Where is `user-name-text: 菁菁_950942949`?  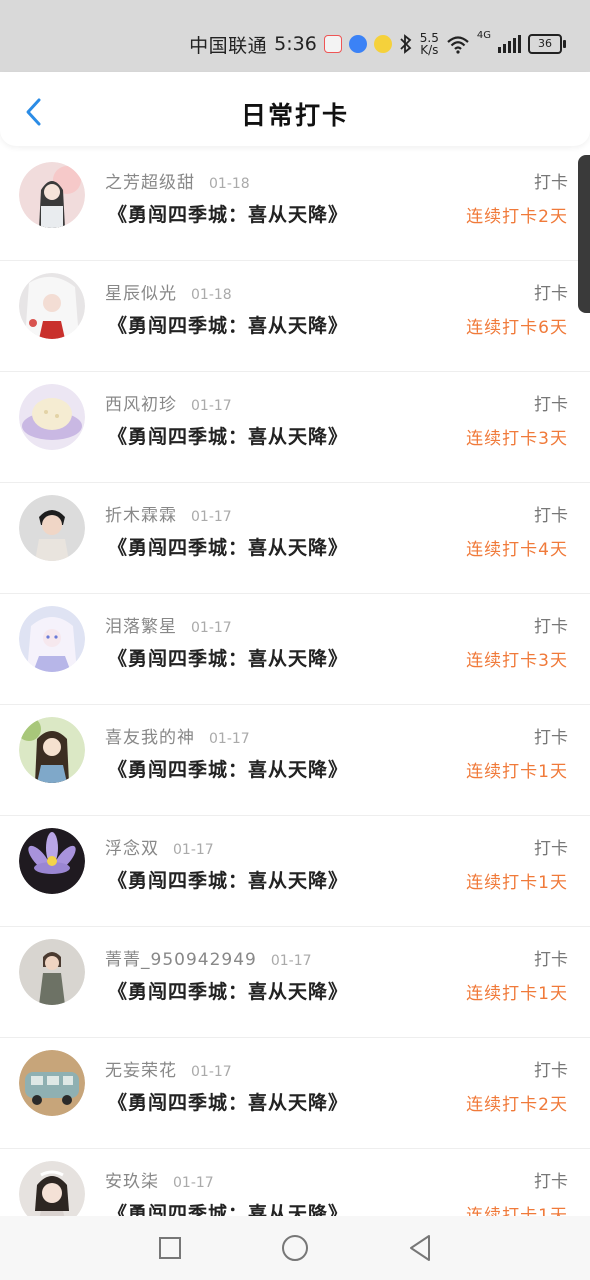
user-name-text: 菁菁_950942949 is located at coordinates (181, 960).